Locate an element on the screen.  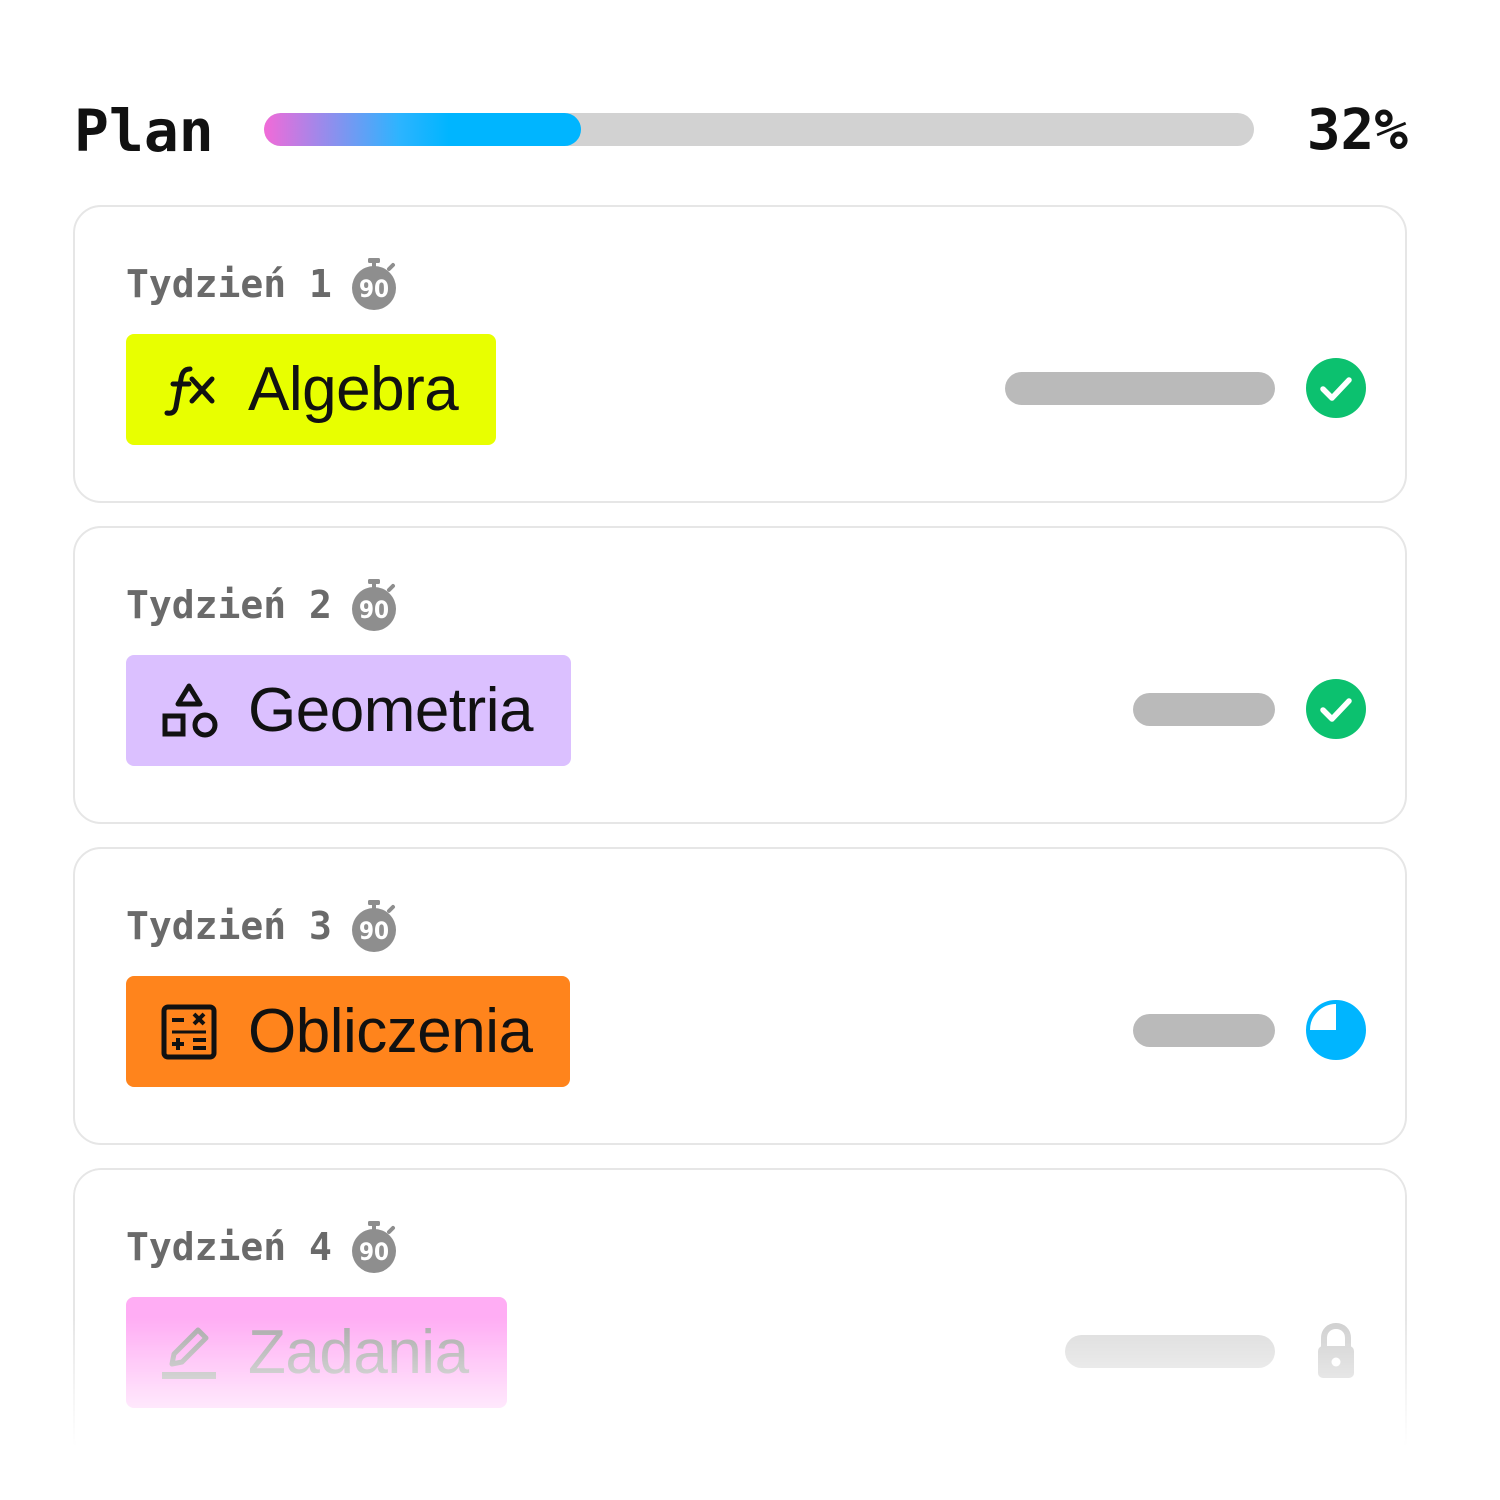
week-label: Tydzień 3 is located at coordinates (229, 926).